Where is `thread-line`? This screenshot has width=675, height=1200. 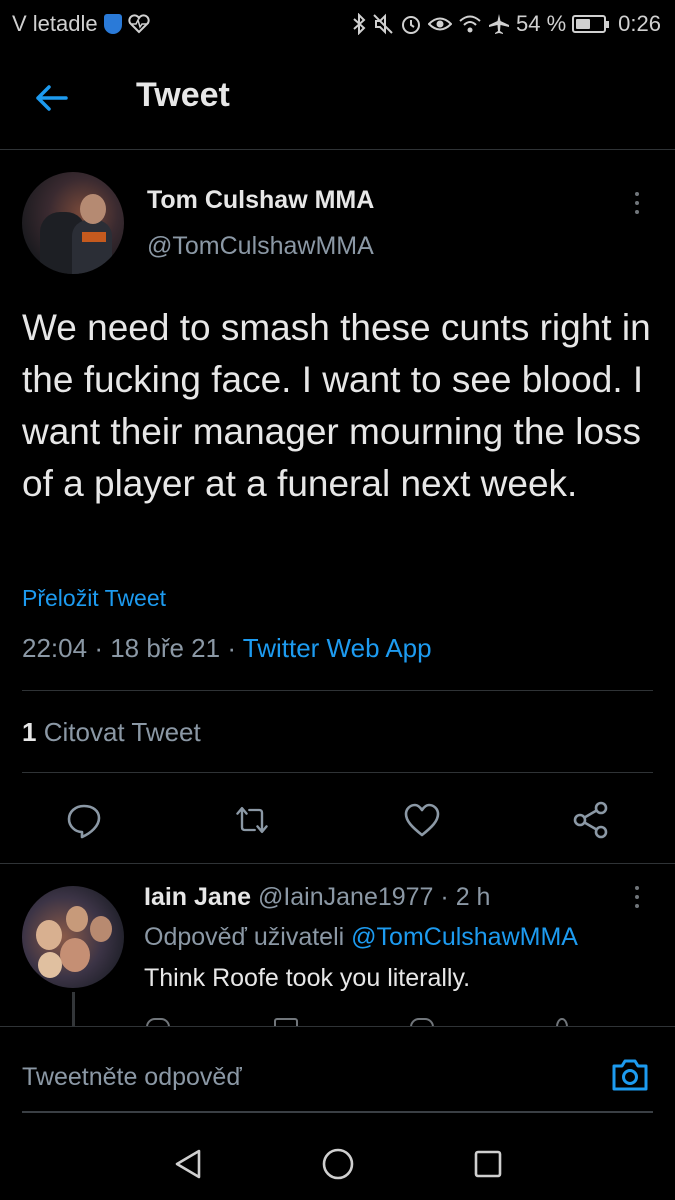
thread-line is located at coordinates (73, 1010).